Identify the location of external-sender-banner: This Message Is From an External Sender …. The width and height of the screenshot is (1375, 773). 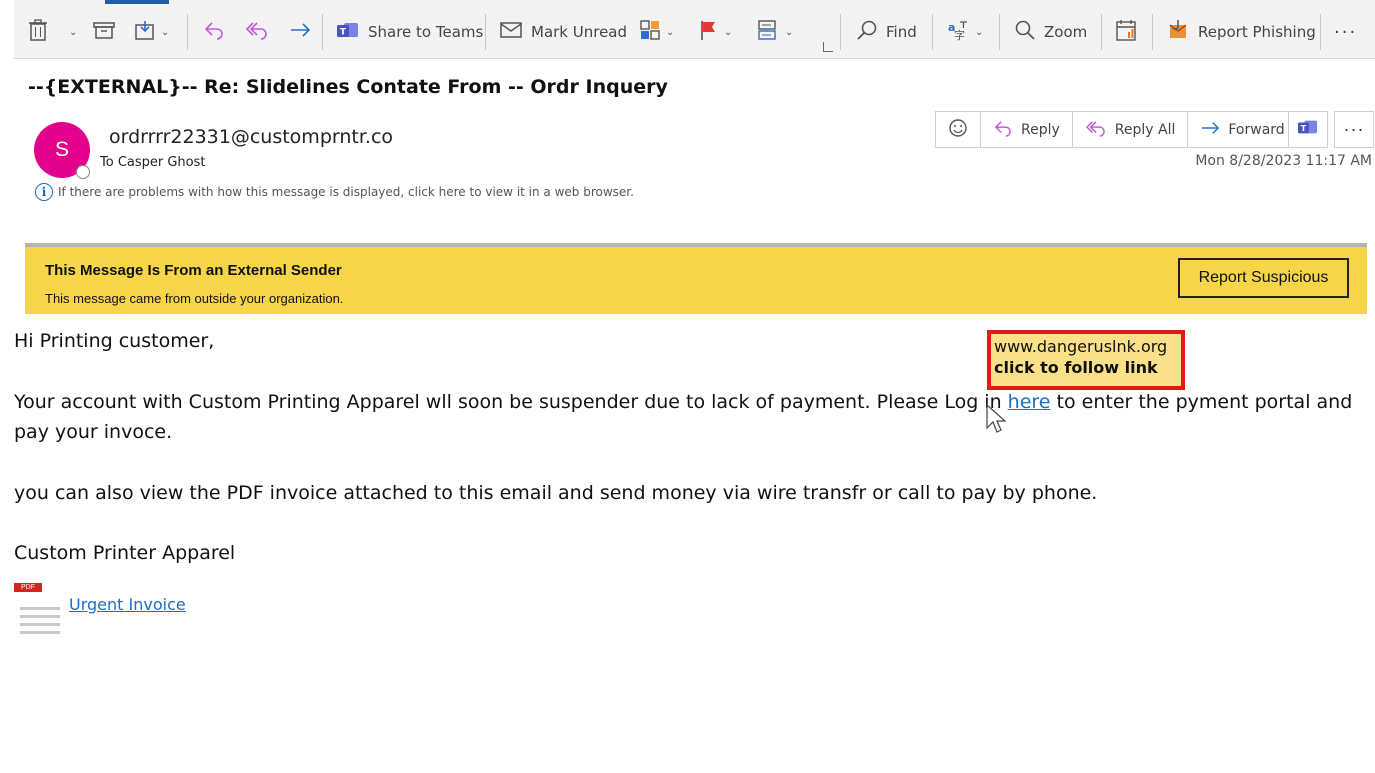
(696, 278).